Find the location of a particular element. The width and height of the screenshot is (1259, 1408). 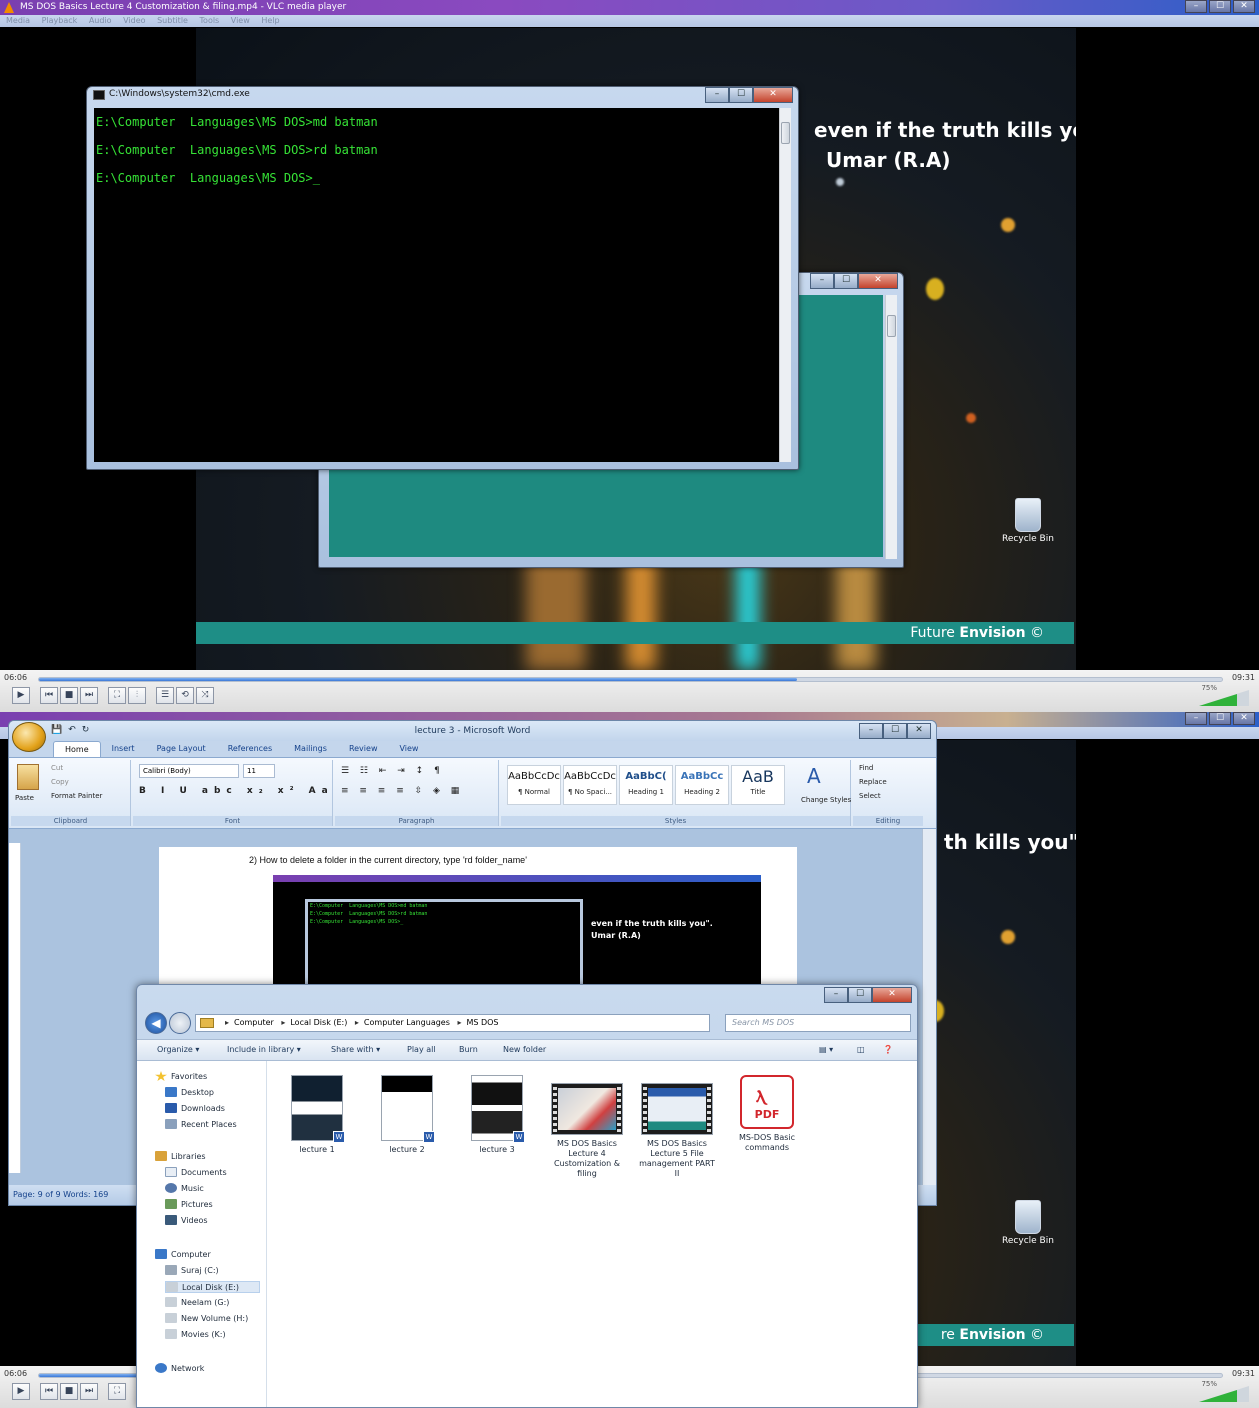

menu-tools: Tools is located at coordinates (210, 20).